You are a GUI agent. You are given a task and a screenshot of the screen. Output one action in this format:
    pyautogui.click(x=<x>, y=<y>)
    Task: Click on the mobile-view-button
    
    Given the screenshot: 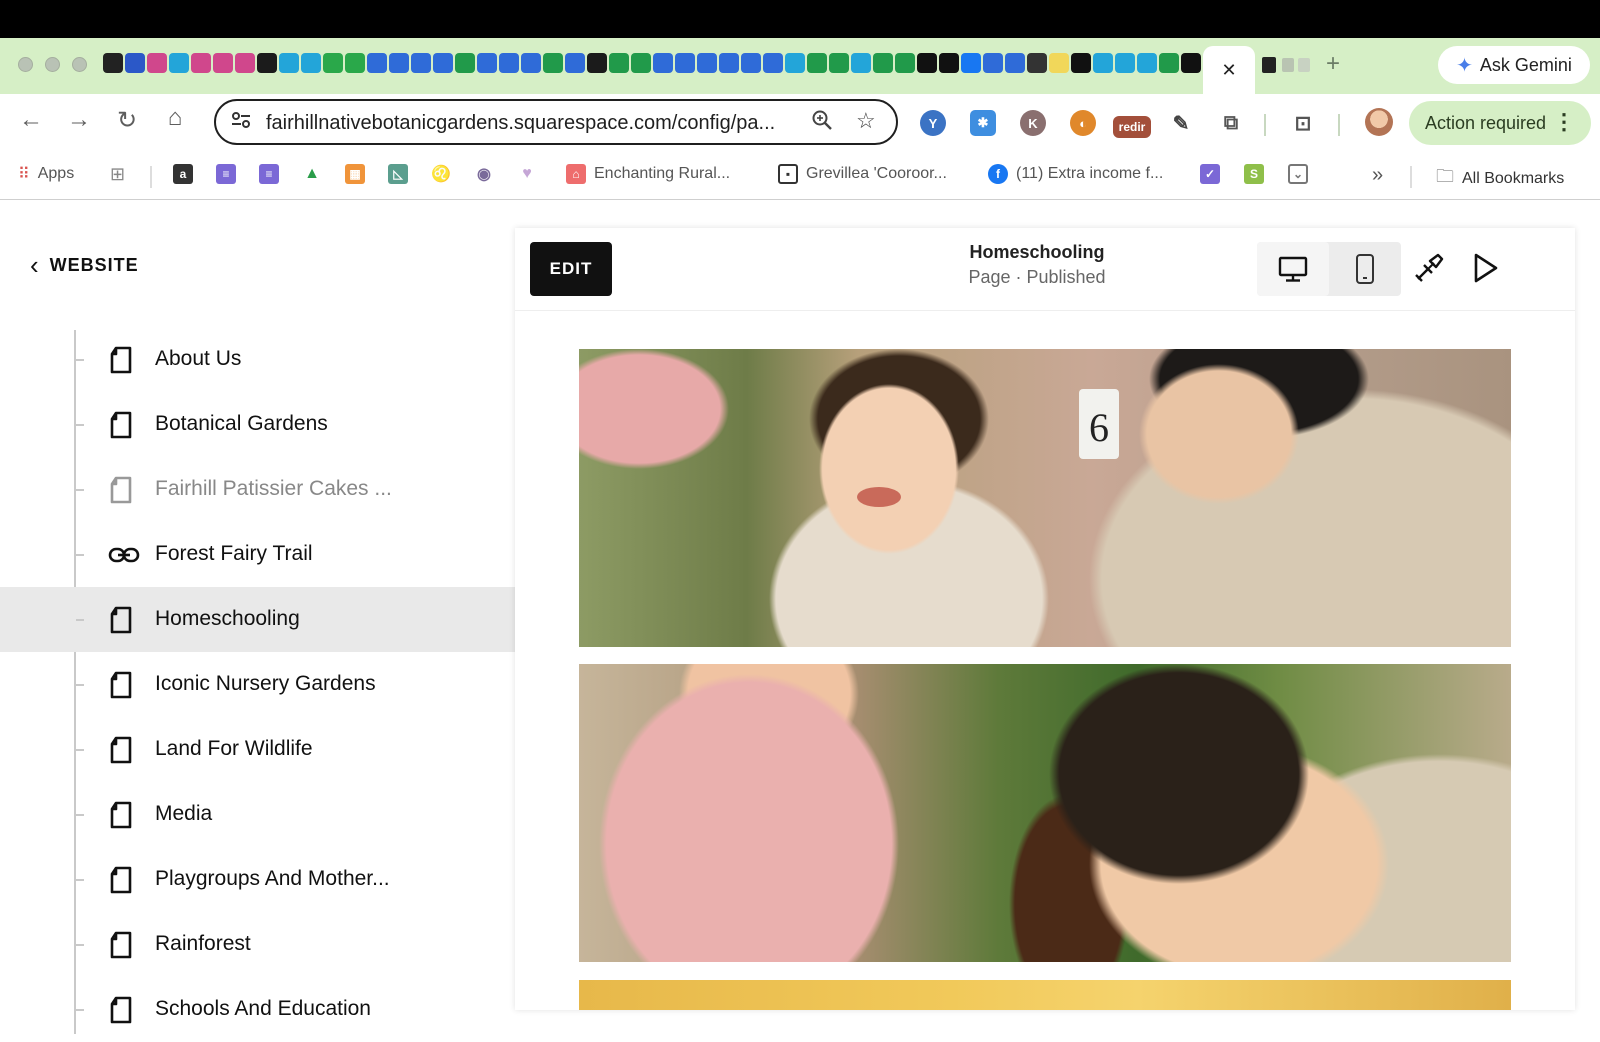 What is the action you would take?
    pyautogui.click(x=1365, y=269)
    